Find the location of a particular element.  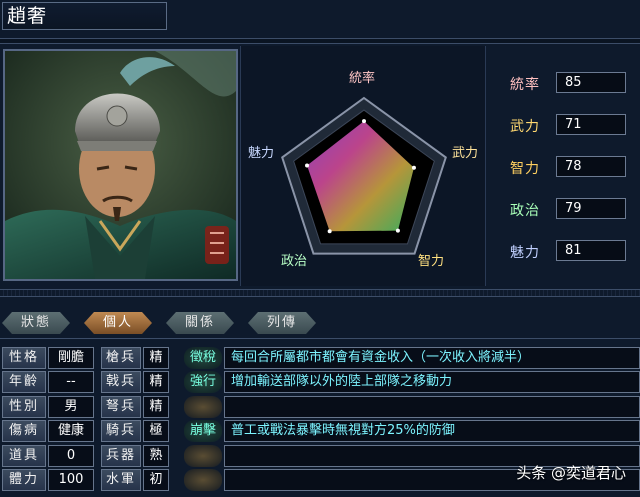

officer-name: 趙奢 is located at coordinates (84, 16).